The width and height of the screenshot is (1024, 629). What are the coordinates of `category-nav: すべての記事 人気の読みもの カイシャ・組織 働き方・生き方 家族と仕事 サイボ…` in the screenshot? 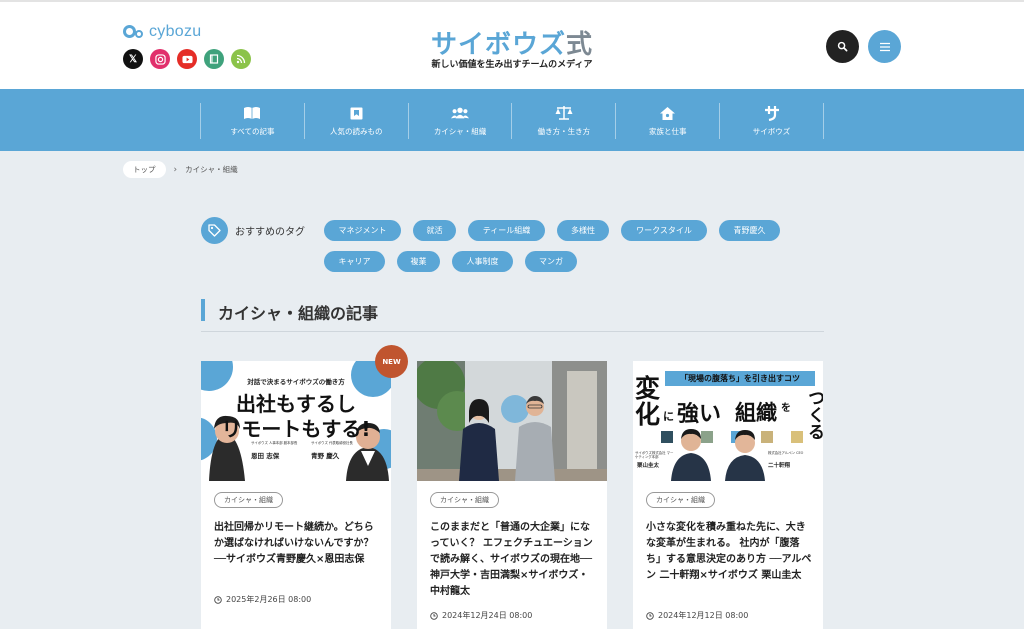 It's located at (512, 120).